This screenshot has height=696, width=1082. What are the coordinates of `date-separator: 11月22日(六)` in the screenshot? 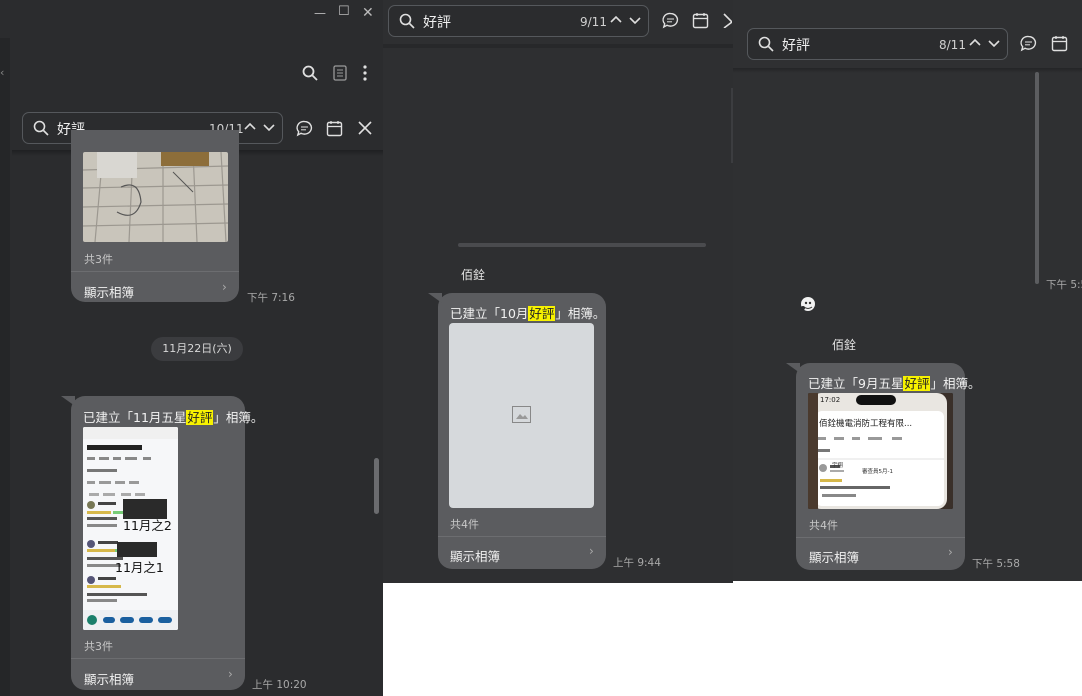 It's located at (197, 349).